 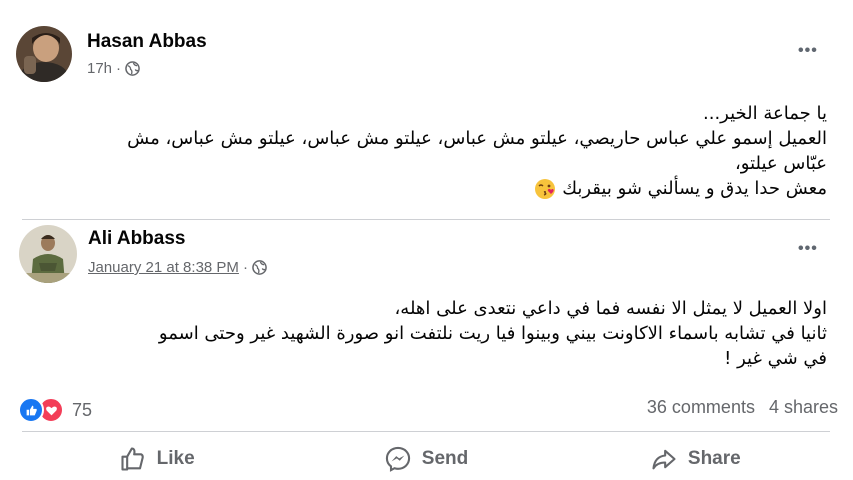 What do you see at coordinates (714, 458) in the screenshot?
I see `share-label: Share` at bounding box center [714, 458].